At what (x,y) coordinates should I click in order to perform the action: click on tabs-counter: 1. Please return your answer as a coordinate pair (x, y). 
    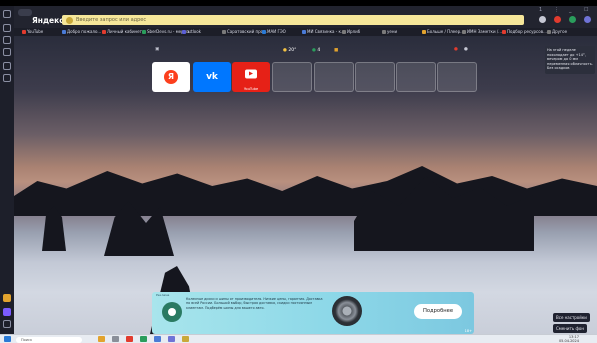
    Looking at the image, I should click on (540, 10).